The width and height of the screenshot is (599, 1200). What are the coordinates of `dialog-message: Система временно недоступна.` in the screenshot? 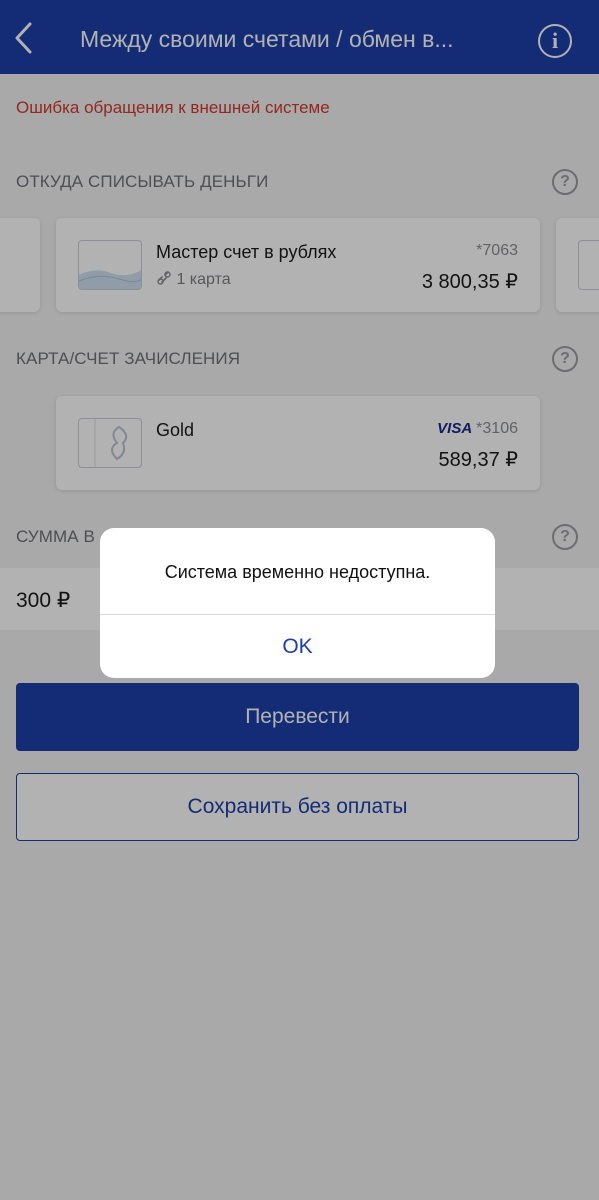 It's located at (297, 572).